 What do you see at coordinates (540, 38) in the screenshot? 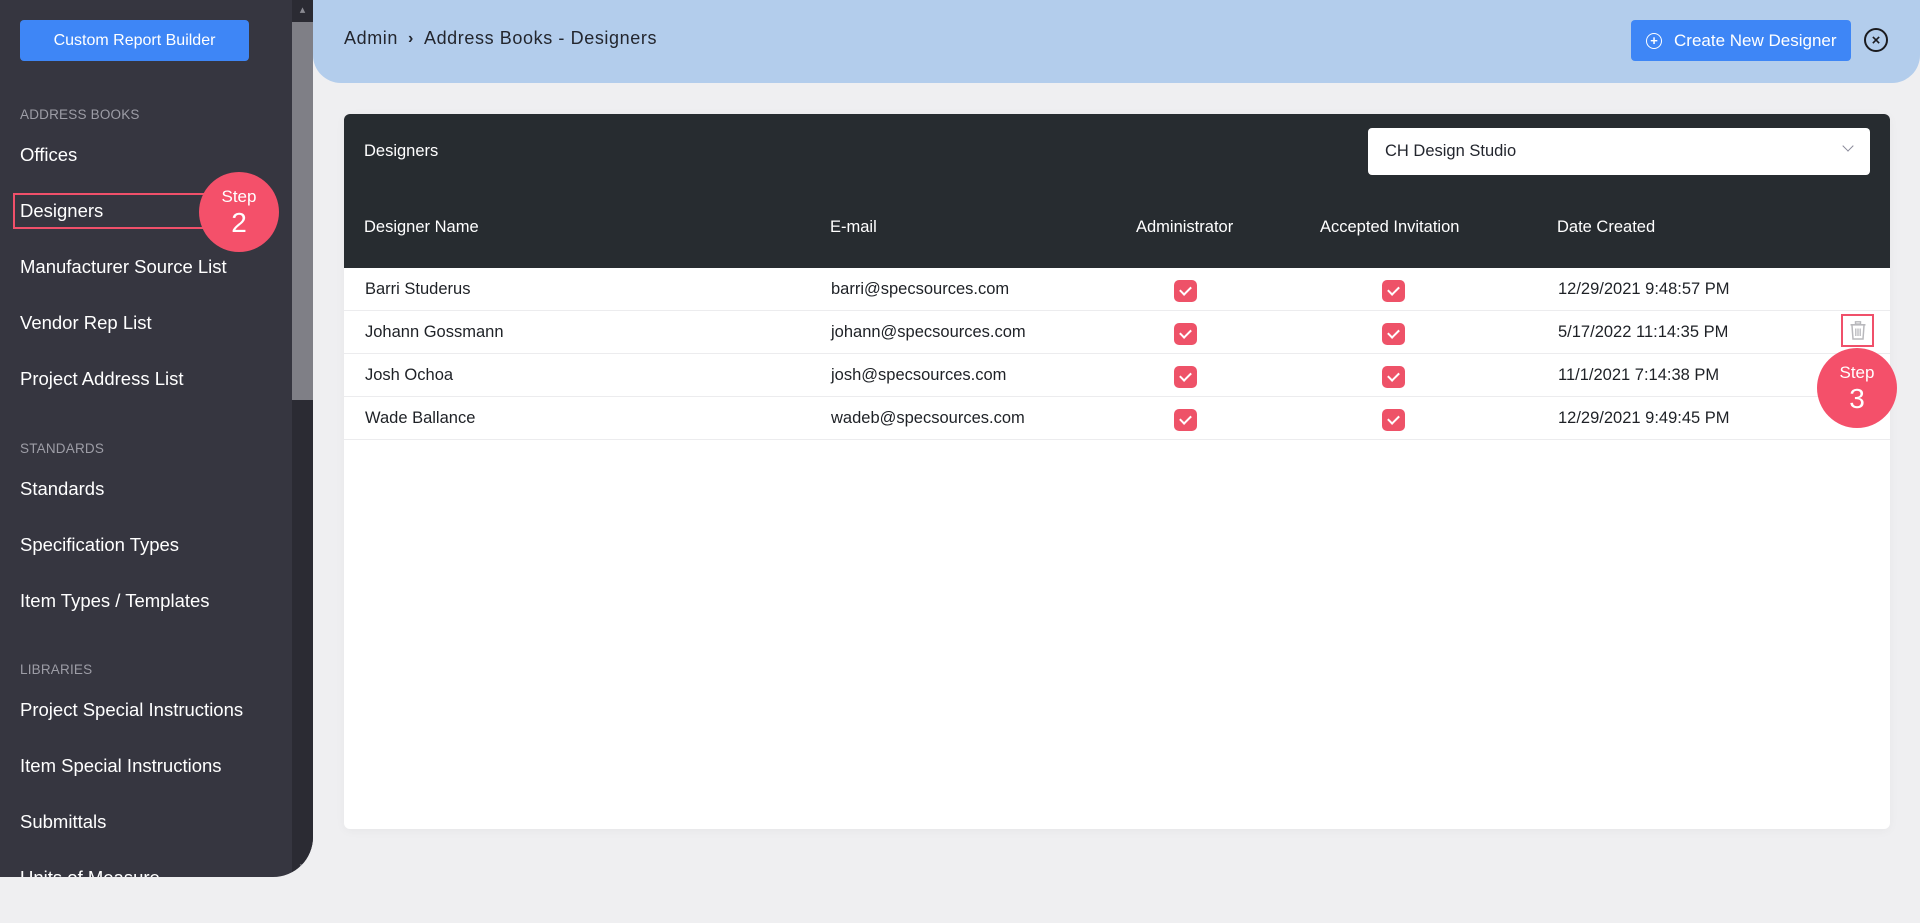
I see `breadcrumb-current: Address Books - Designers` at bounding box center [540, 38].